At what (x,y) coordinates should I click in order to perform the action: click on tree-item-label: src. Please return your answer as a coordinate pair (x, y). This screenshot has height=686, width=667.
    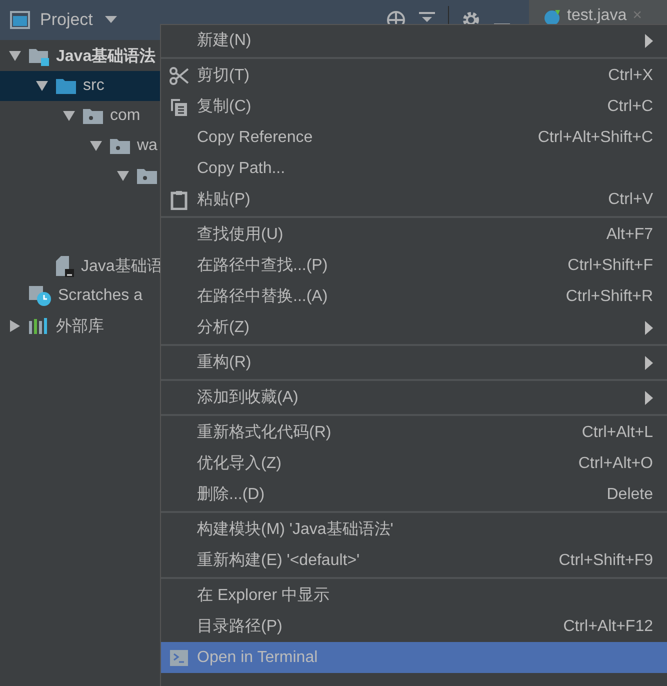
    Looking at the image, I should click on (93, 86).